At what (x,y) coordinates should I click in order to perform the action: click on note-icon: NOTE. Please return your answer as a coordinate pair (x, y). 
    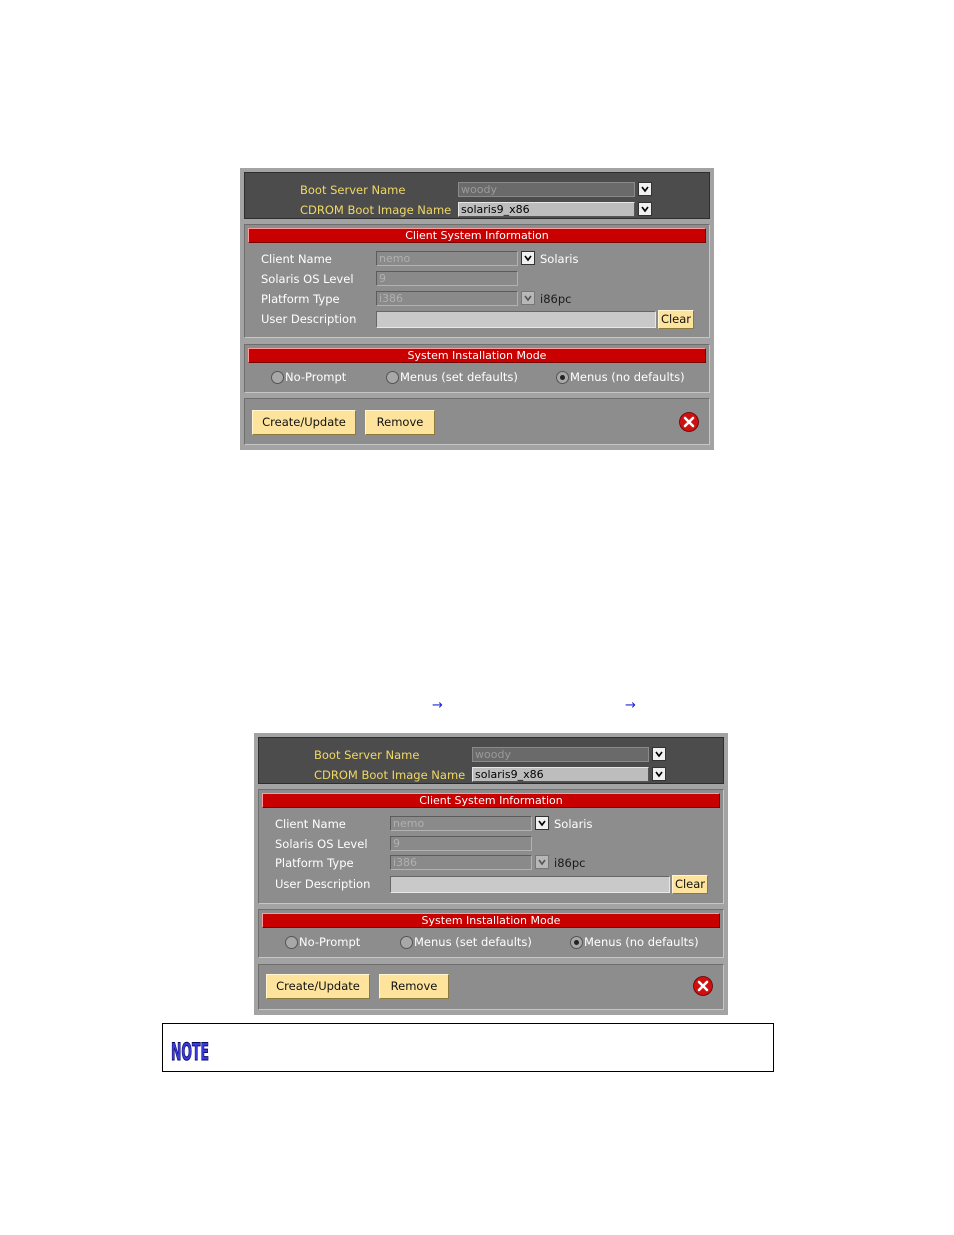
    Looking at the image, I should click on (190, 1051).